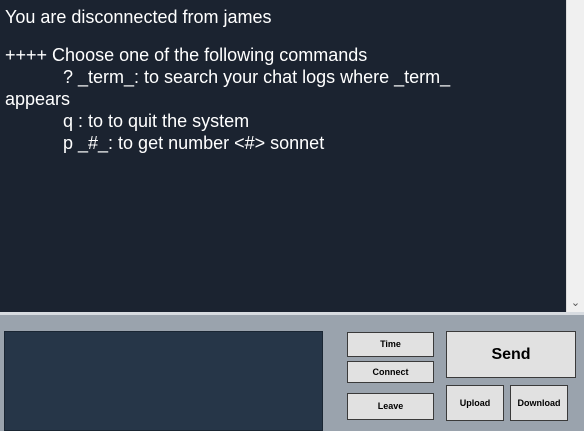 The image size is (584, 431). I want to click on send-button: Send, so click(511, 354).